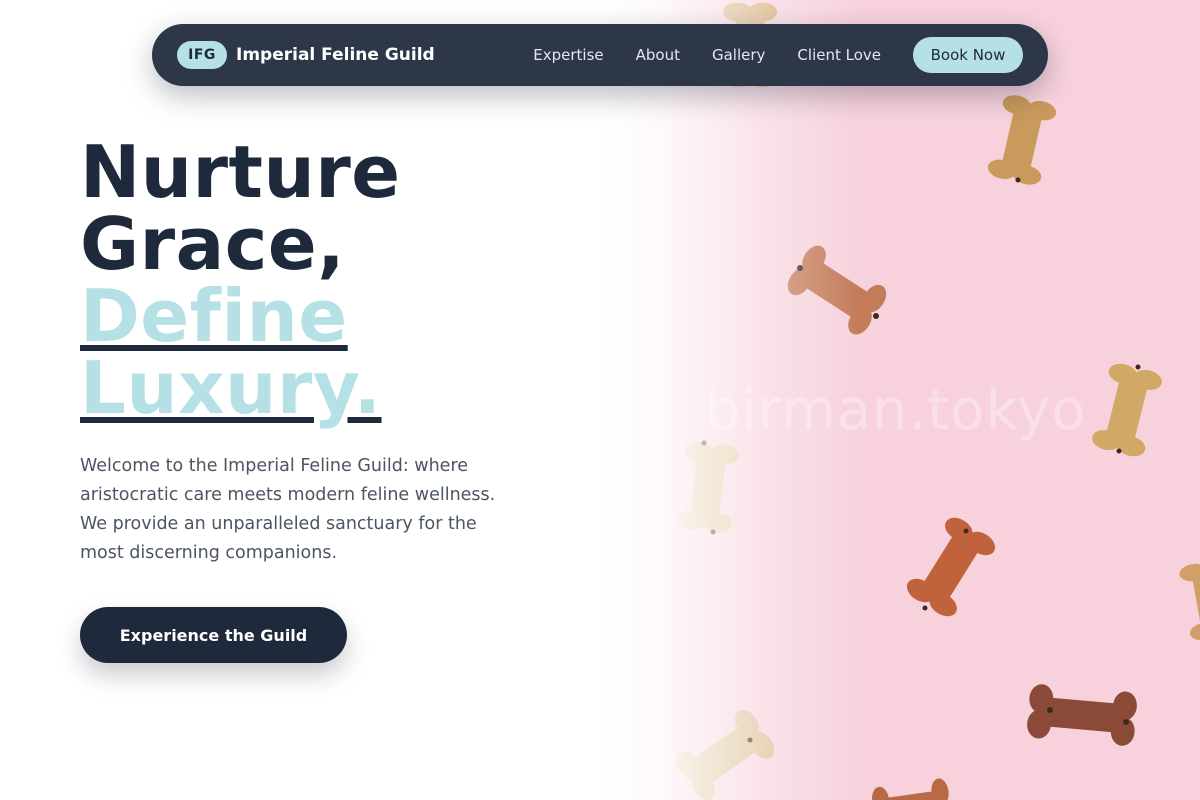 Image resolution: width=1200 pixels, height=800 pixels. Describe the element at coordinates (213, 635) in the screenshot. I see `experience-guild-button: Experience the Guild` at that location.